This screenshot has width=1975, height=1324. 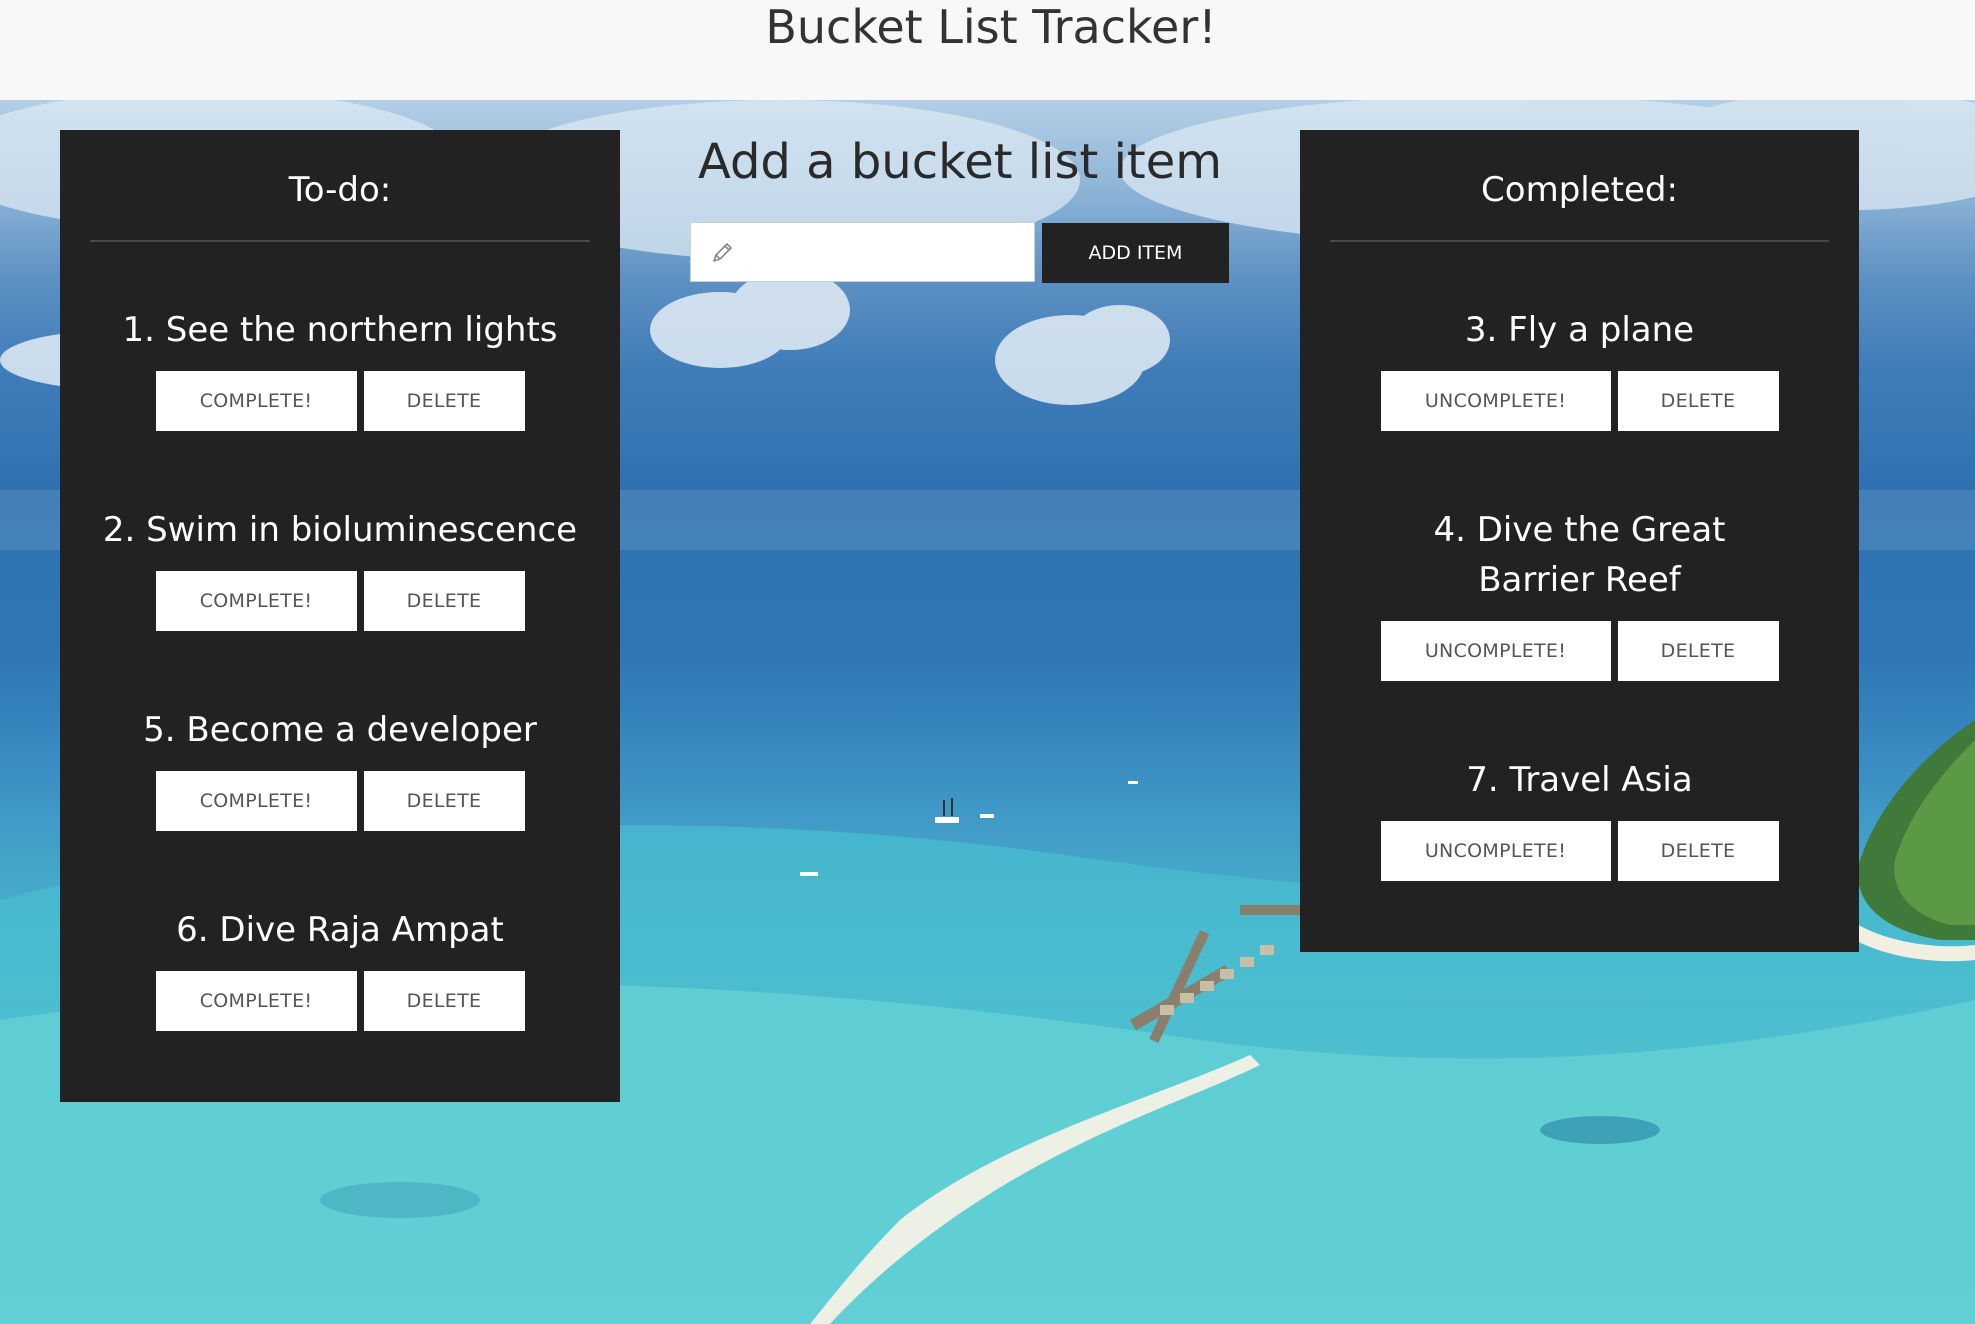 What do you see at coordinates (340, 241) in the screenshot?
I see `todo-divider` at bounding box center [340, 241].